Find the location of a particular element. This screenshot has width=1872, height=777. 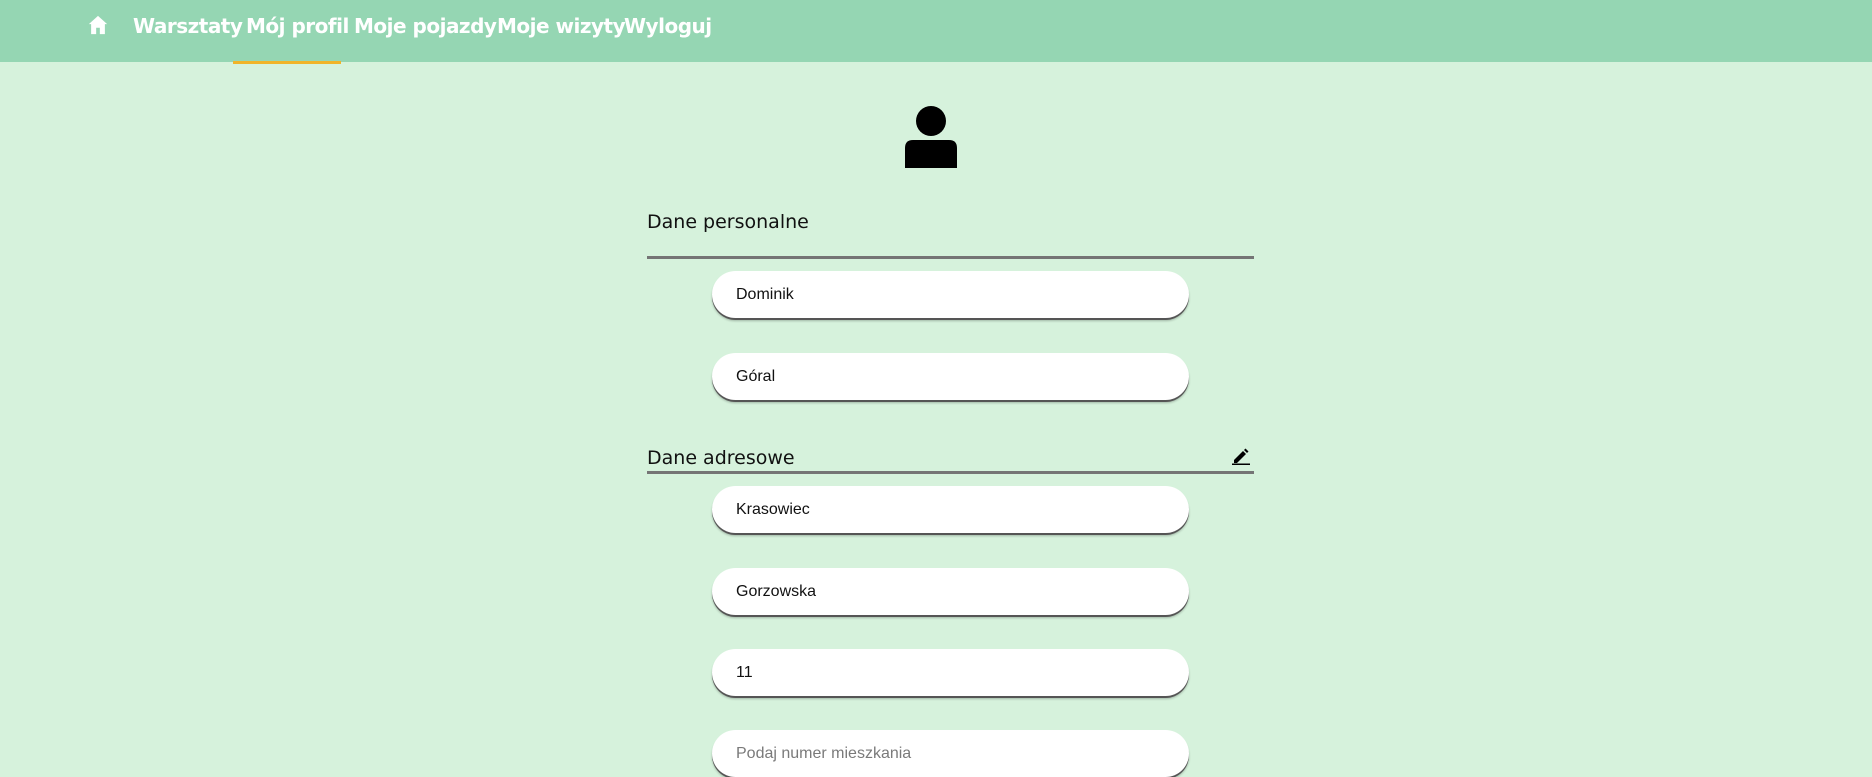

nav-item-wyloguj: Wyloguj is located at coordinates (668, 26).